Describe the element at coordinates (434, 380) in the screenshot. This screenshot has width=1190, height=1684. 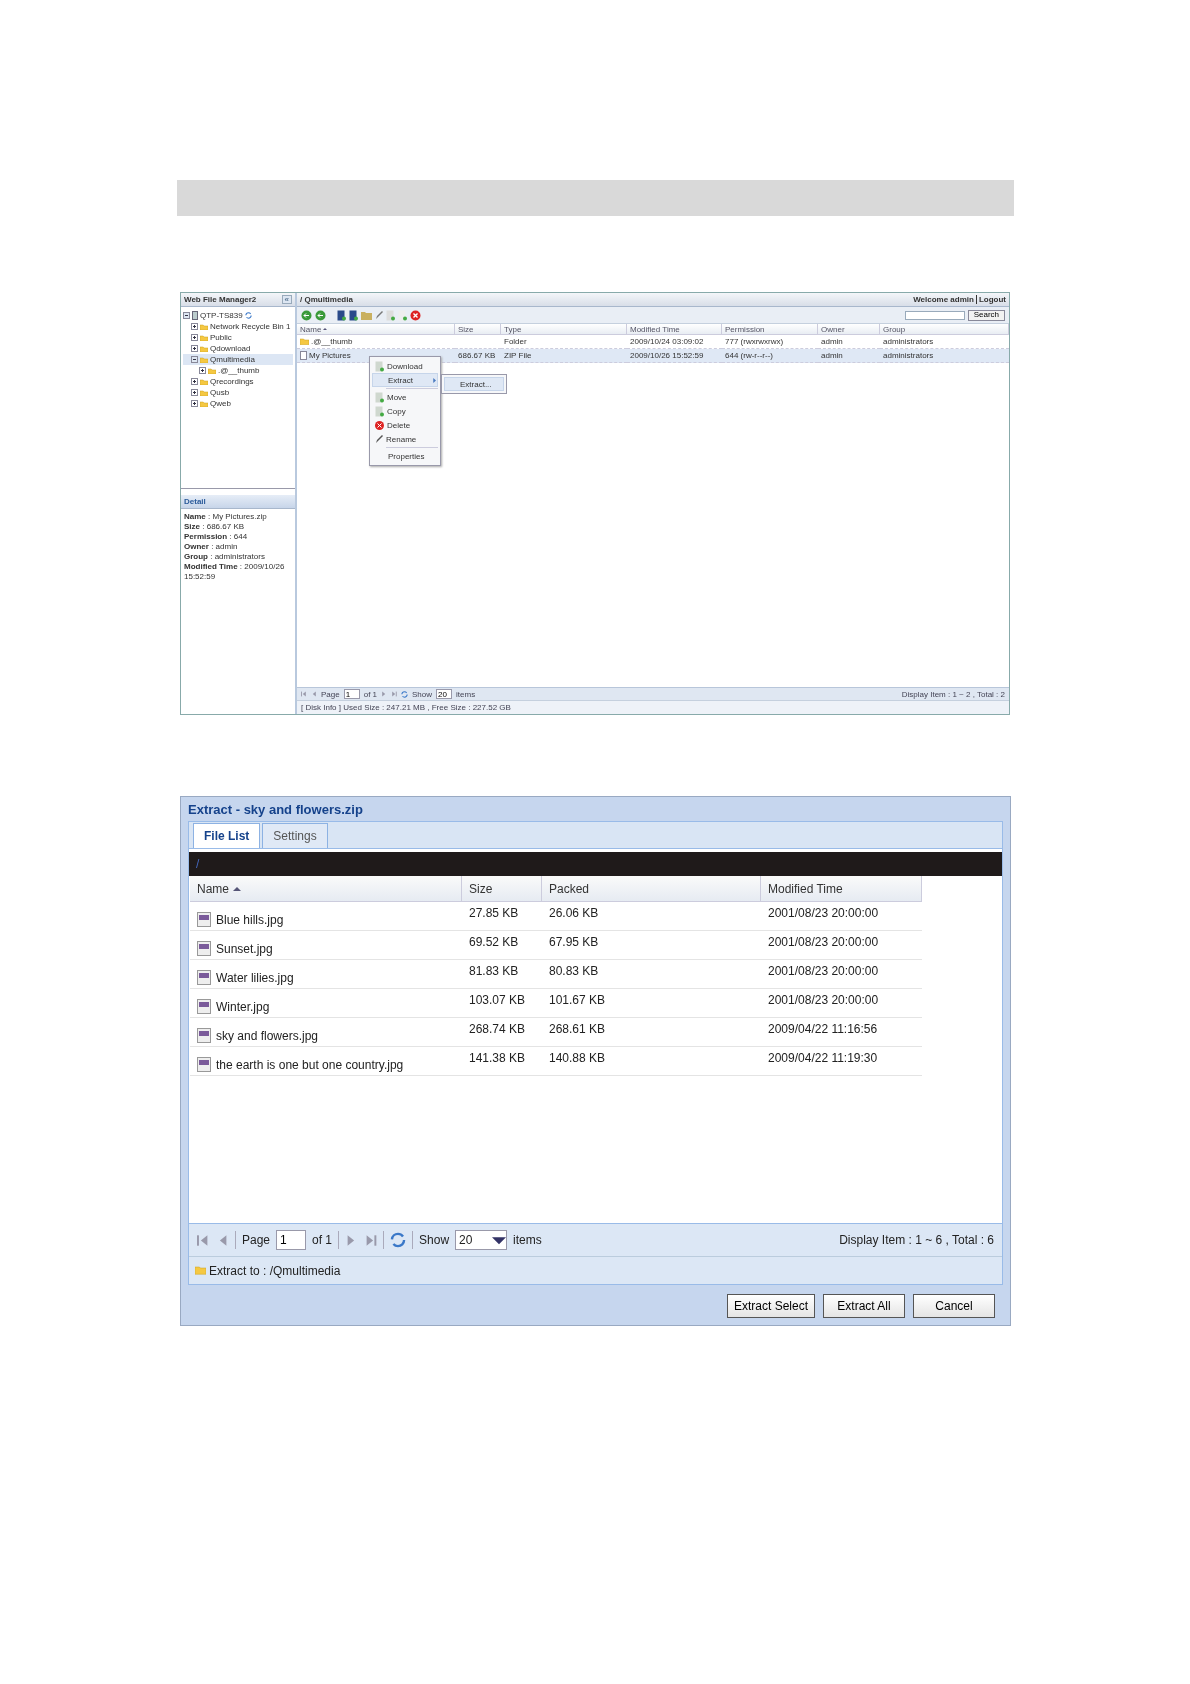
I see `submenu-arrow-icon` at that location.